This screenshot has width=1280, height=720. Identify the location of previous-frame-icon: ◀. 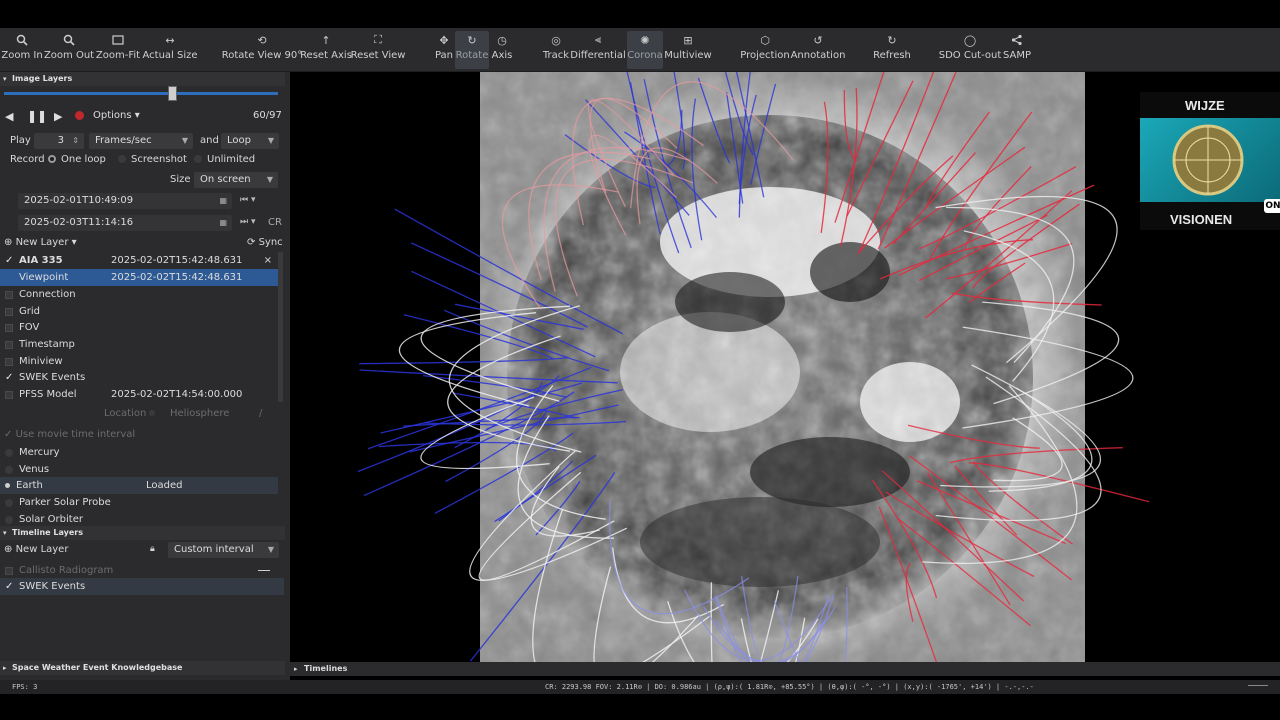
(9, 116).